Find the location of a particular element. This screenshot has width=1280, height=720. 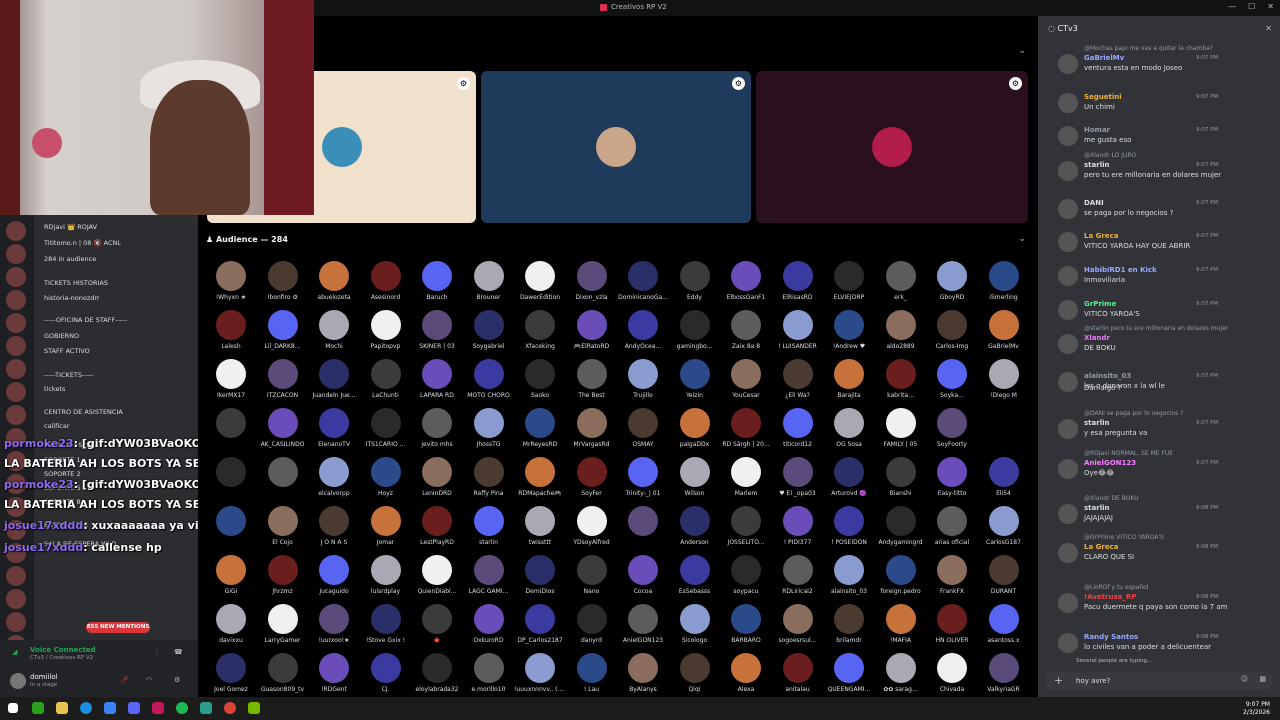

audience-member: LaChunti is located at coordinates (386, 383).